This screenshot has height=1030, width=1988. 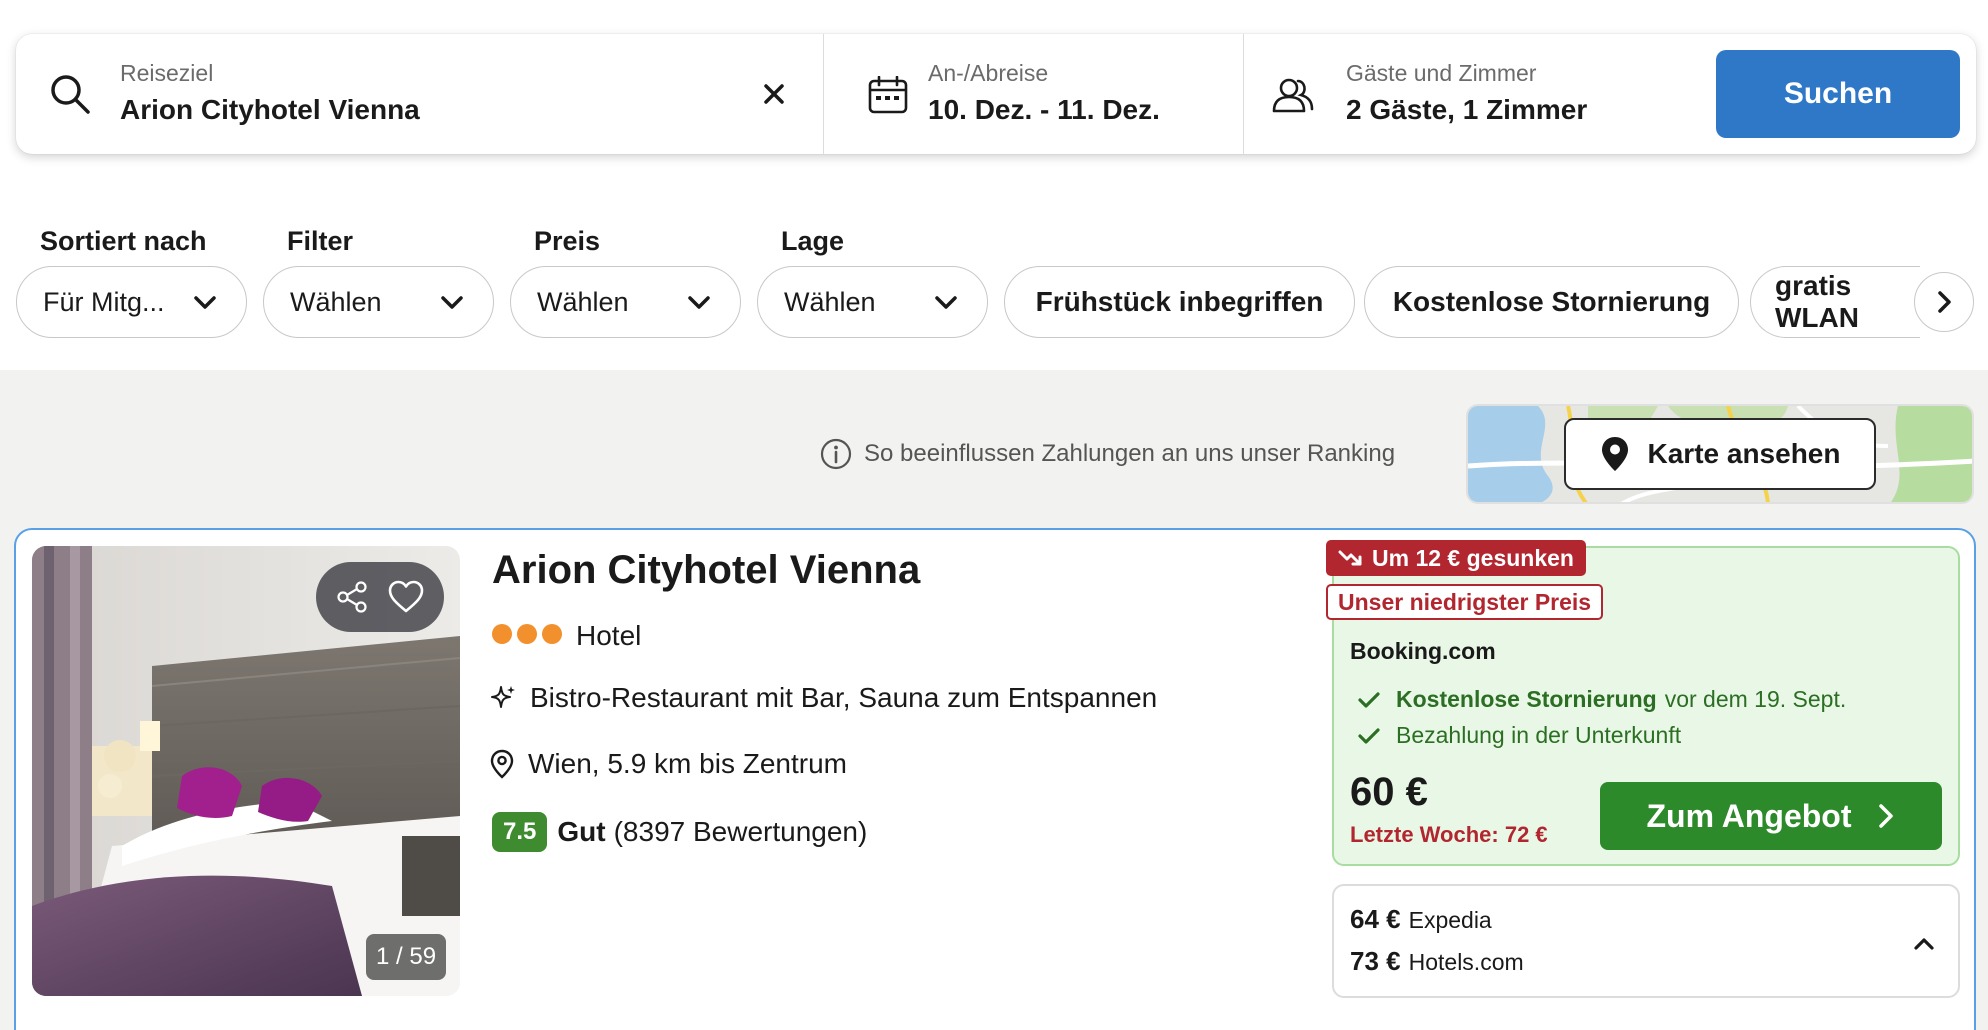 What do you see at coordinates (1749, 815) in the screenshot?
I see `view-deal-label: Zum Angebot` at bounding box center [1749, 815].